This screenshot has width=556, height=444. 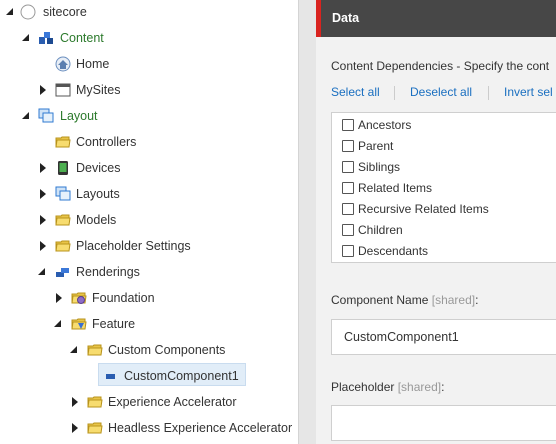 I want to click on home-icon, so click(x=63, y=64).